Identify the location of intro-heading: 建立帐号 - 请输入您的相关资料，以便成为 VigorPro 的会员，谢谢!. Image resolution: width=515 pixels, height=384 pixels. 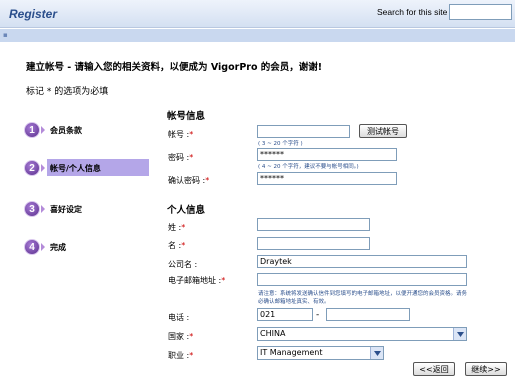
(174, 67).